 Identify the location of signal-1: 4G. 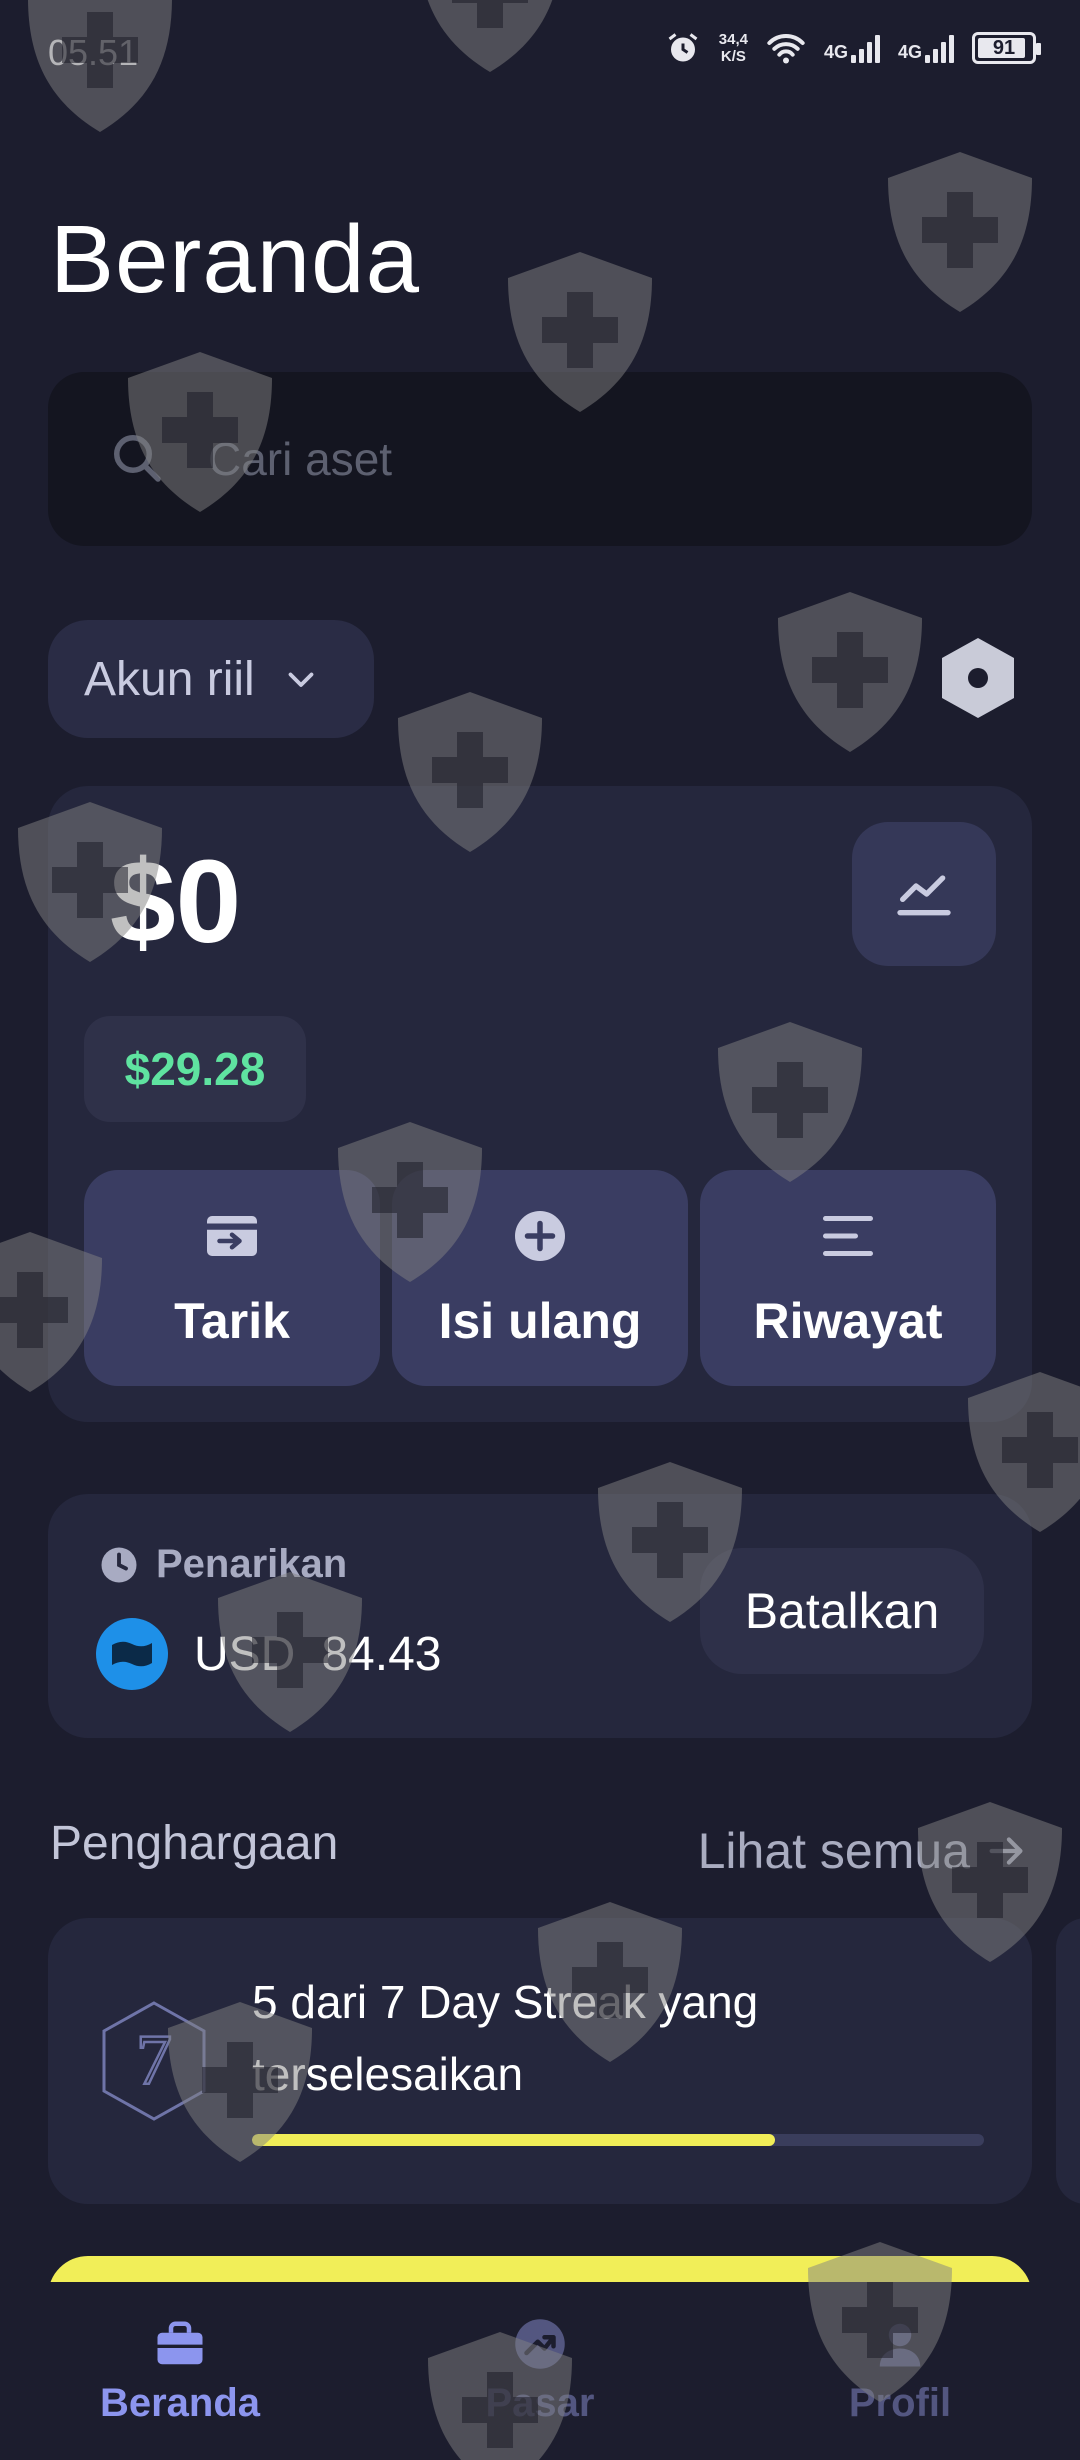
(852, 48).